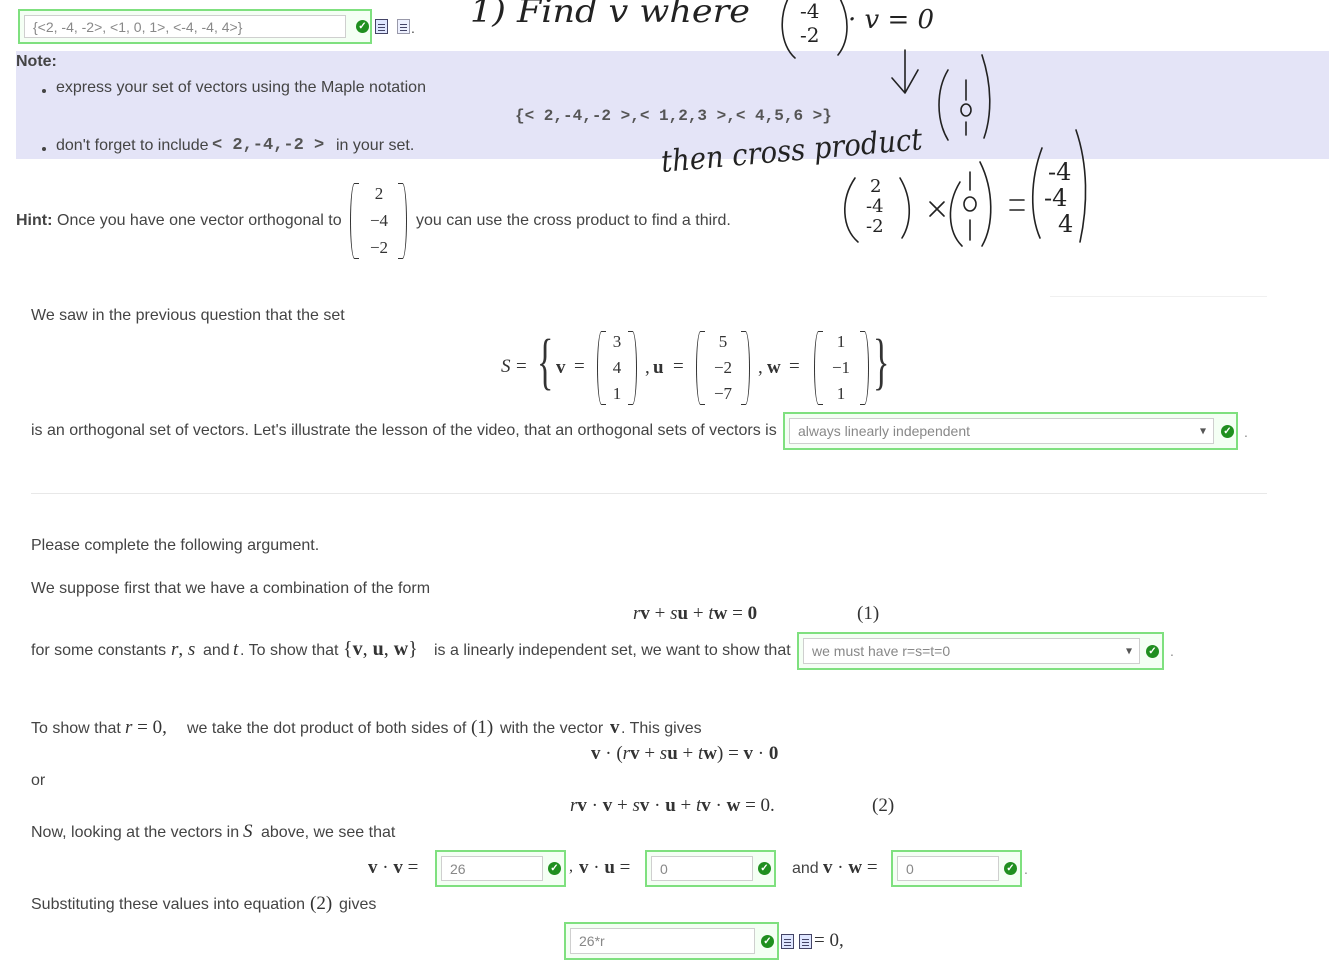 The width and height of the screenshot is (1330, 960). I want to click on equation-1: rv + su + tw = 0, so click(695, 613).